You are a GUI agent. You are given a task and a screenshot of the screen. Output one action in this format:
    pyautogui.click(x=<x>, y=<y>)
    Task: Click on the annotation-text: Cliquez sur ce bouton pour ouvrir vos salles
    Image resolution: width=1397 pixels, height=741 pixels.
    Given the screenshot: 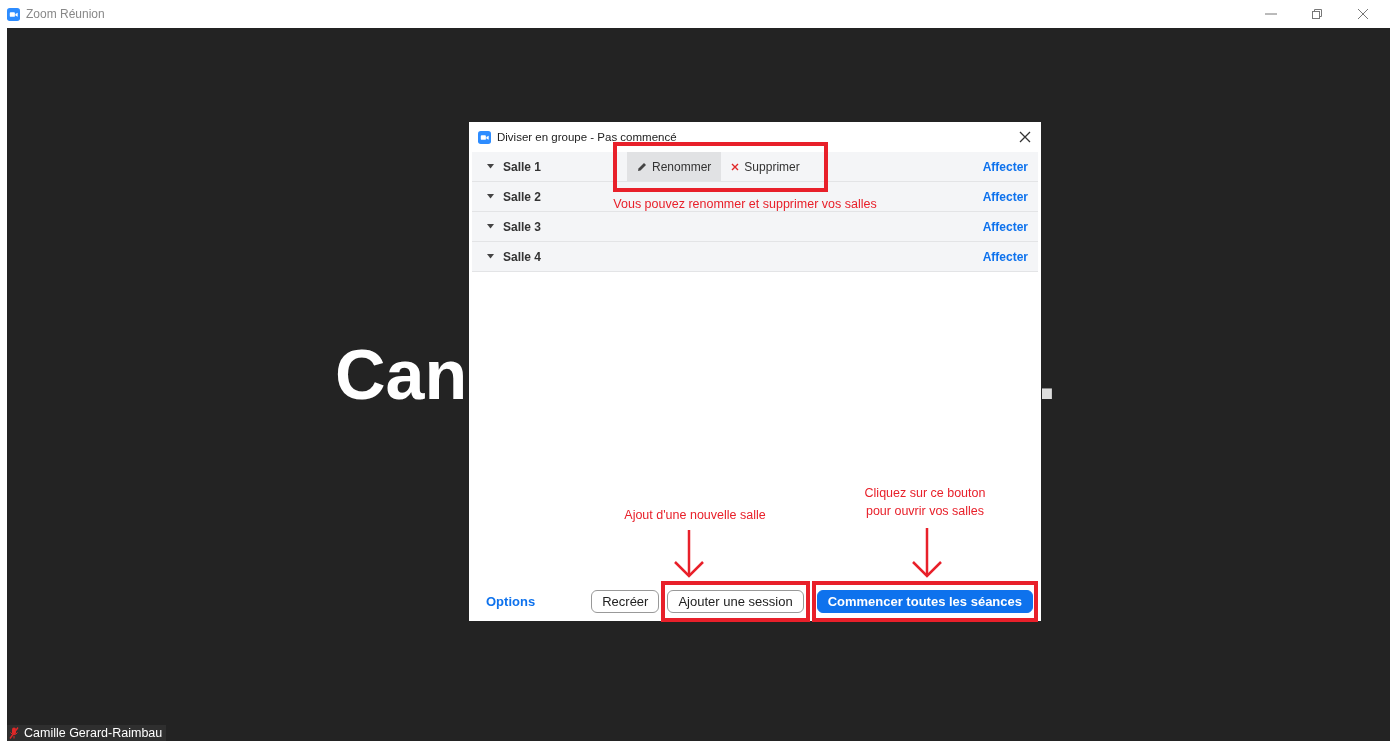 What is the action you would take?
    pyautogui.click(x=925, y=502)
    